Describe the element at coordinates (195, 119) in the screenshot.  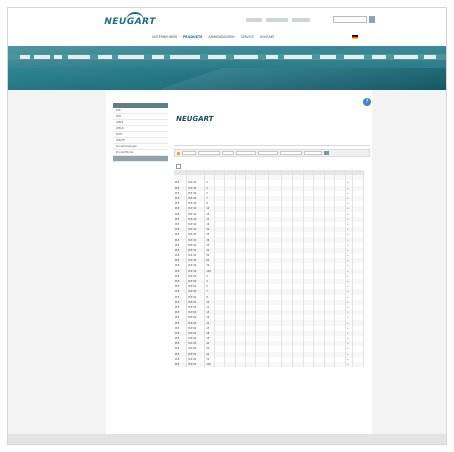
I see `product-logo: NEUGART` at that location.